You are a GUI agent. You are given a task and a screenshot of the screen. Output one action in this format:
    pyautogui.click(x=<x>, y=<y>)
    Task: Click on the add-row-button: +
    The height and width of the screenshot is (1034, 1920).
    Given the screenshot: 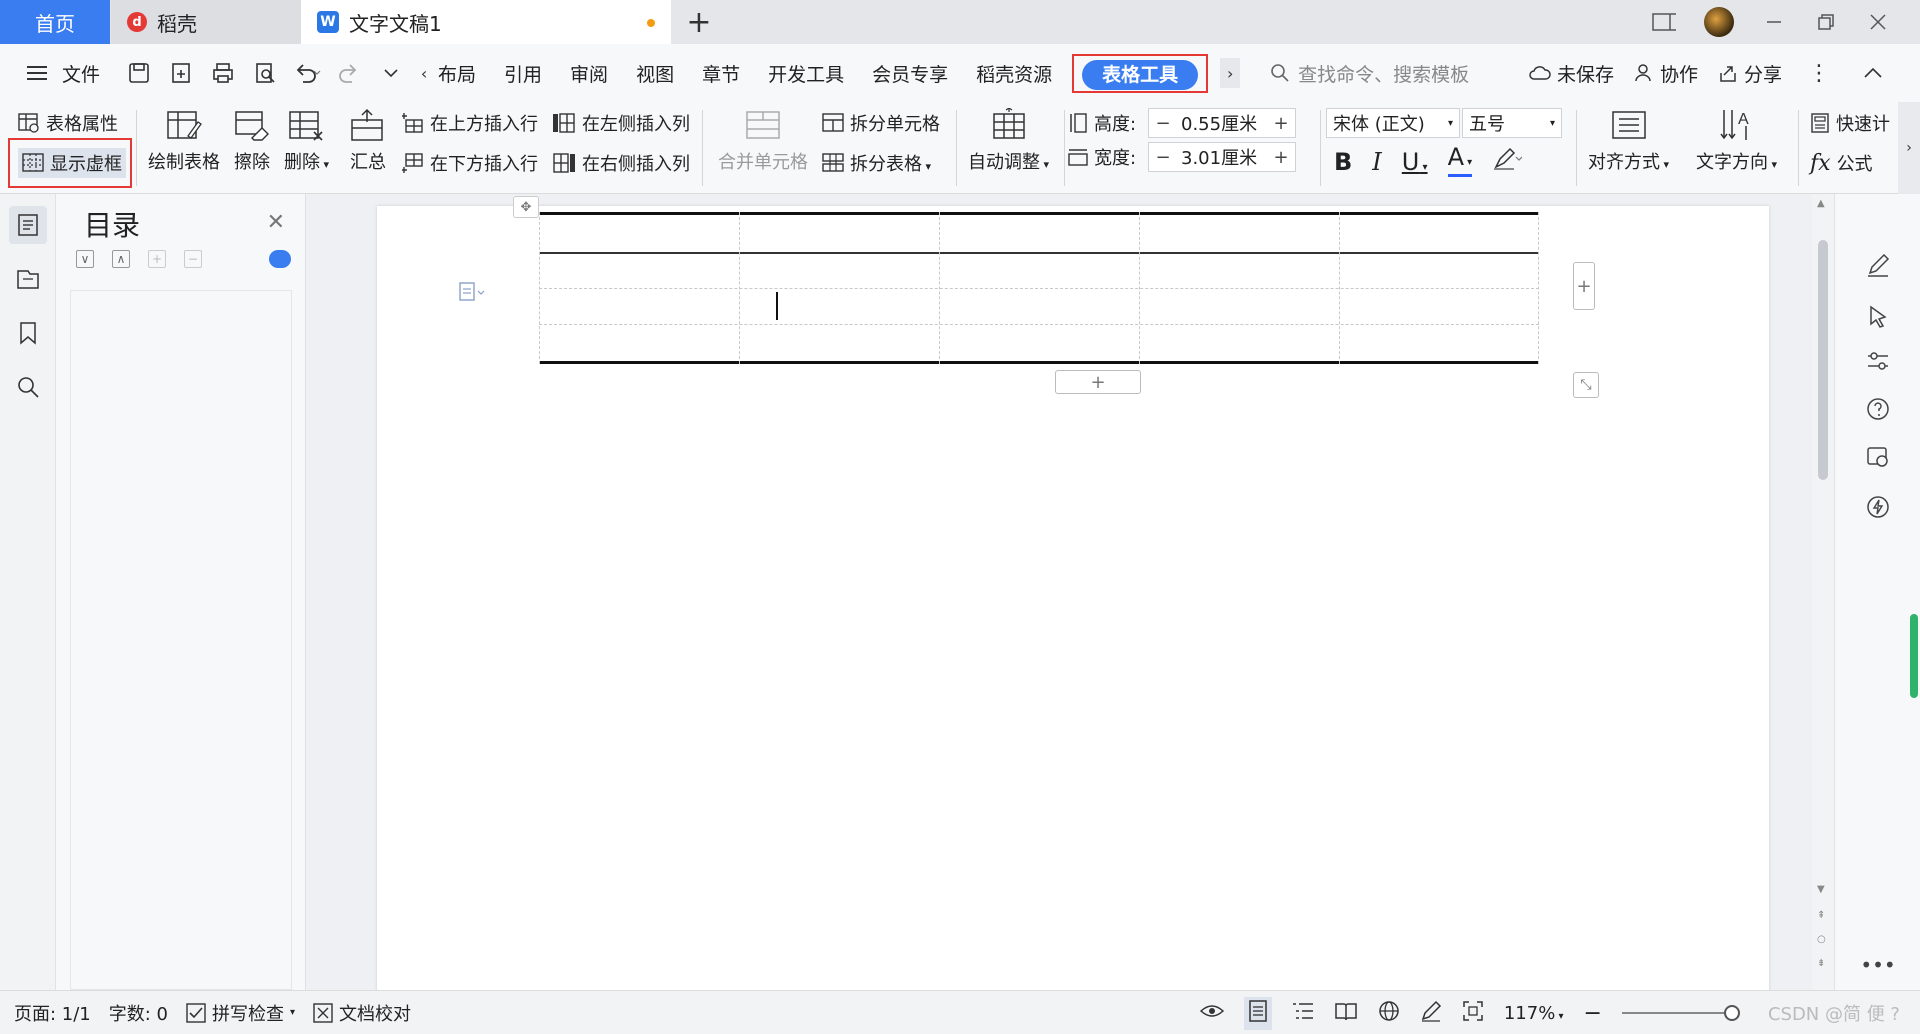 What is the action you would take?
    pyautogui.click(x=1098, y=382)
    